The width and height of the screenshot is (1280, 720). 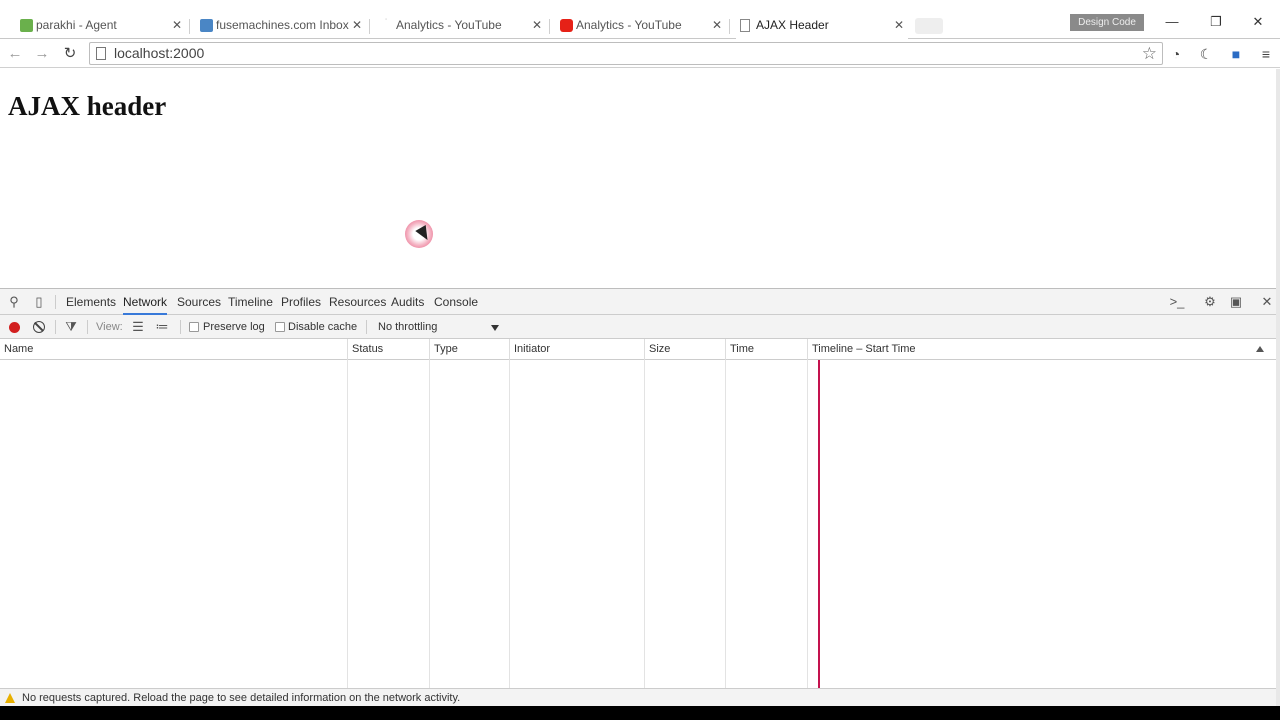 I want to click on tab-title: fusemachines.com Inbox, so click(x=282, y=25).